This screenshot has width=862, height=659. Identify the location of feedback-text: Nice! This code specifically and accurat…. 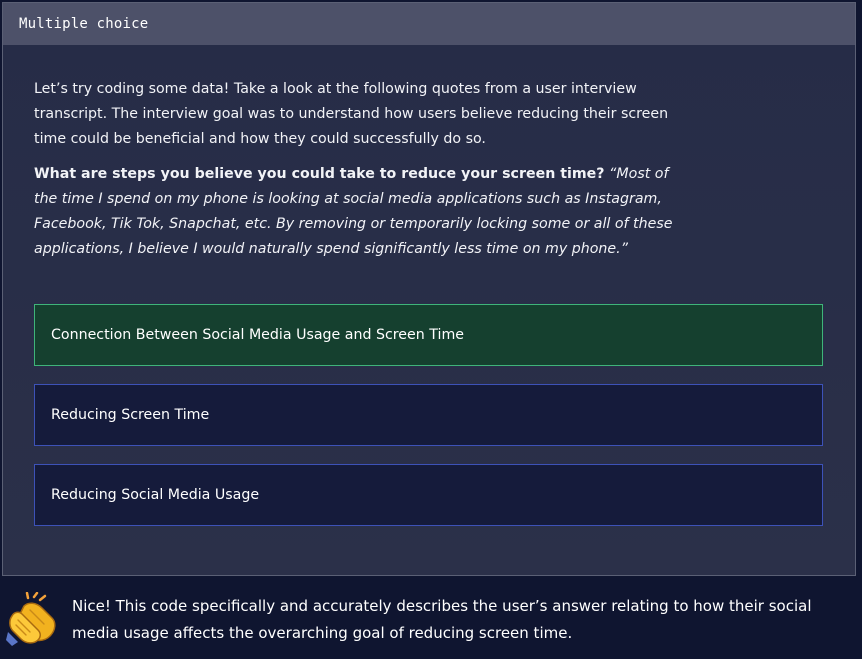
(442, 619).